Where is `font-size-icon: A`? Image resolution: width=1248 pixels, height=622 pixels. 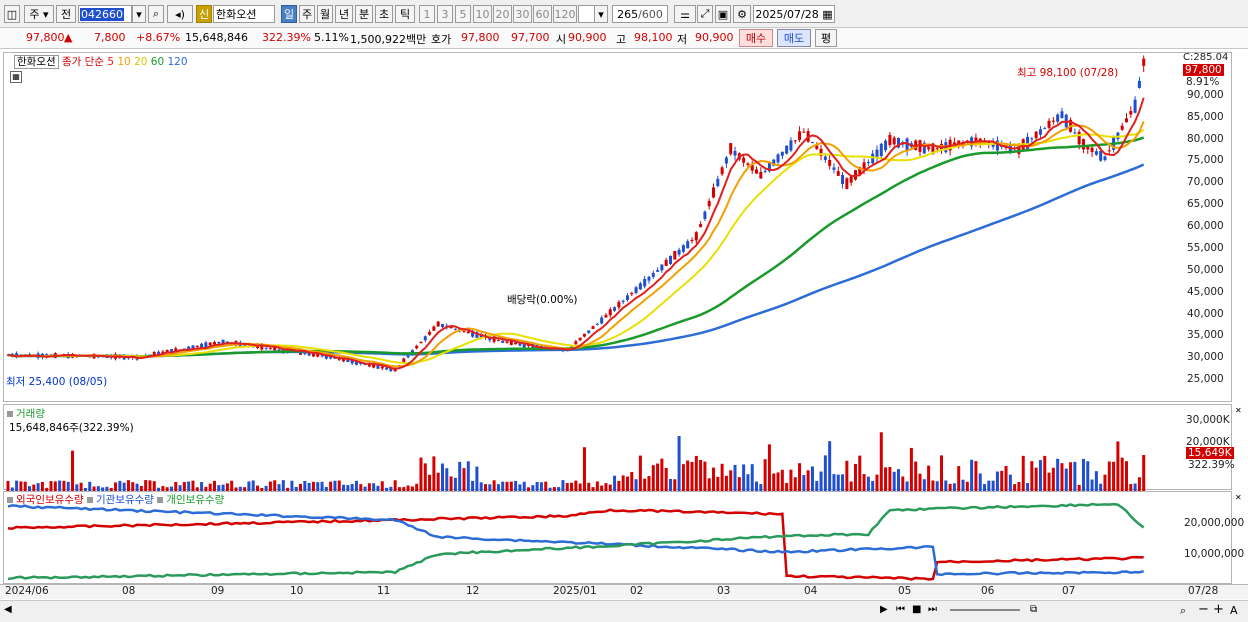 font-size-icon: A is located at coordinates (1234, 610).